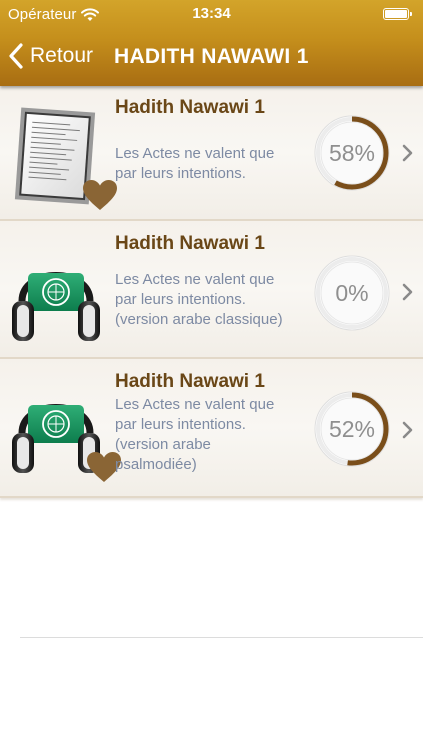  Describe the element at coordinates (62, 55) in the screenshot. I see `back-label: Retour` at that location.